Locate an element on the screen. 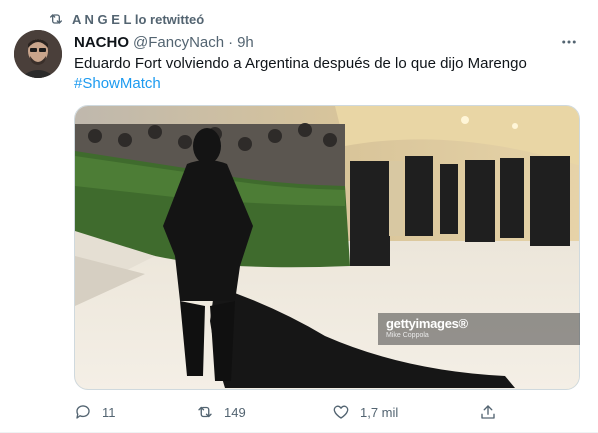  retweet-button: 149 is located at coordinates (221, 412).